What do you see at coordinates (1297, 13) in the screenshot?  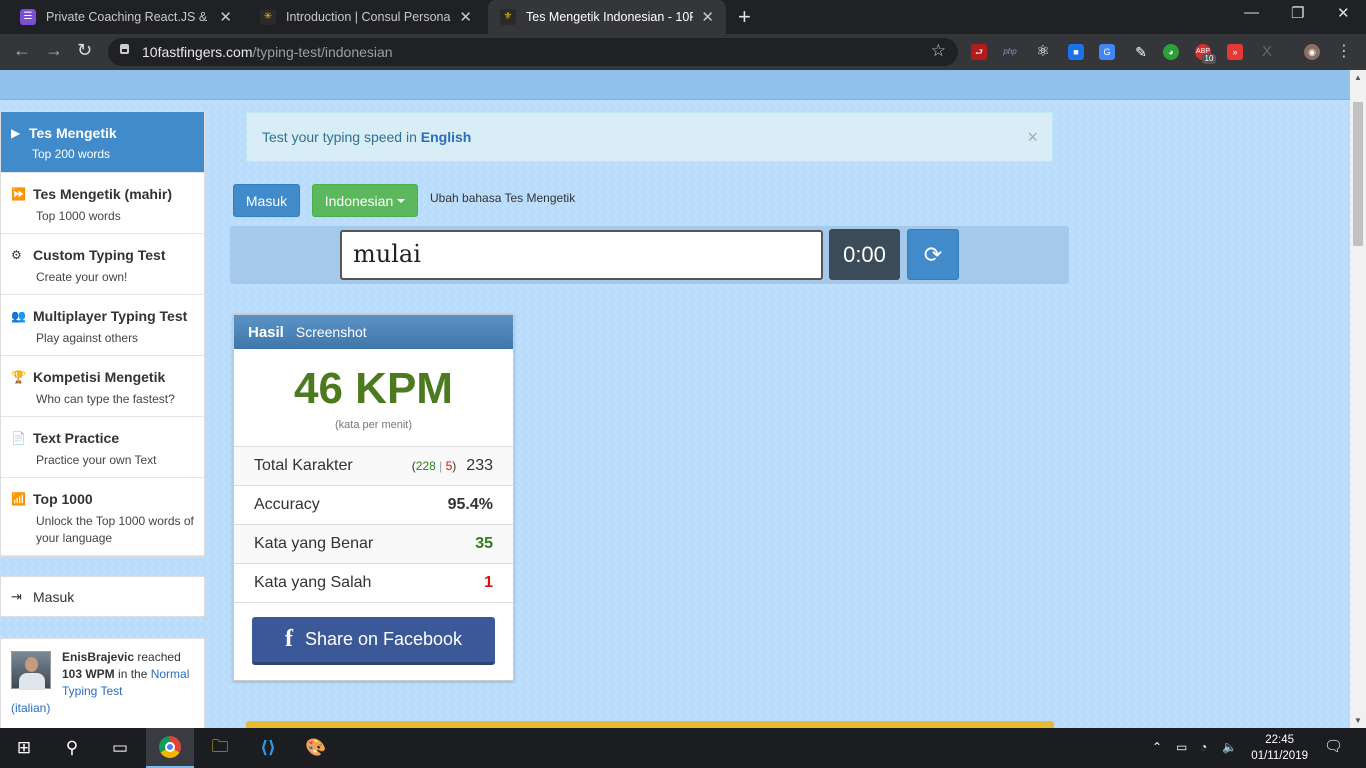 I see `restore-window-icon: ❐` at bounding box center [1297, 13].